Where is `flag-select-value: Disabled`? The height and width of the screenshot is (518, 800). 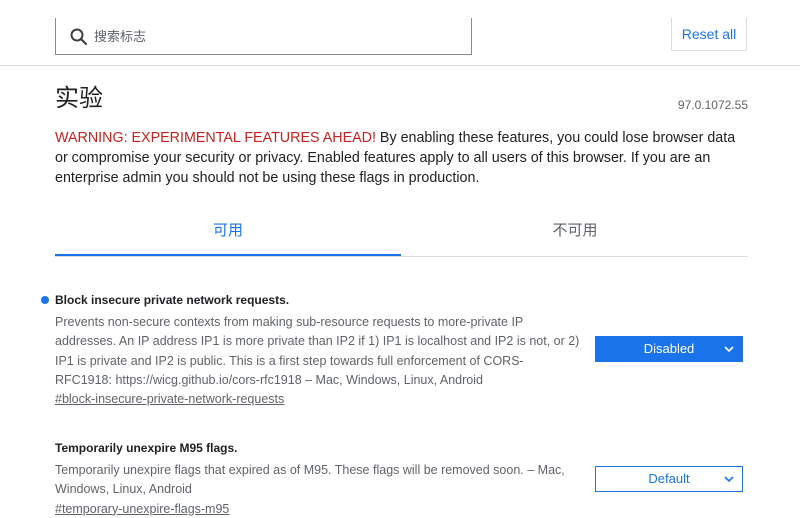 flag-select-value: Disabled is located at coordinates (669, 348).